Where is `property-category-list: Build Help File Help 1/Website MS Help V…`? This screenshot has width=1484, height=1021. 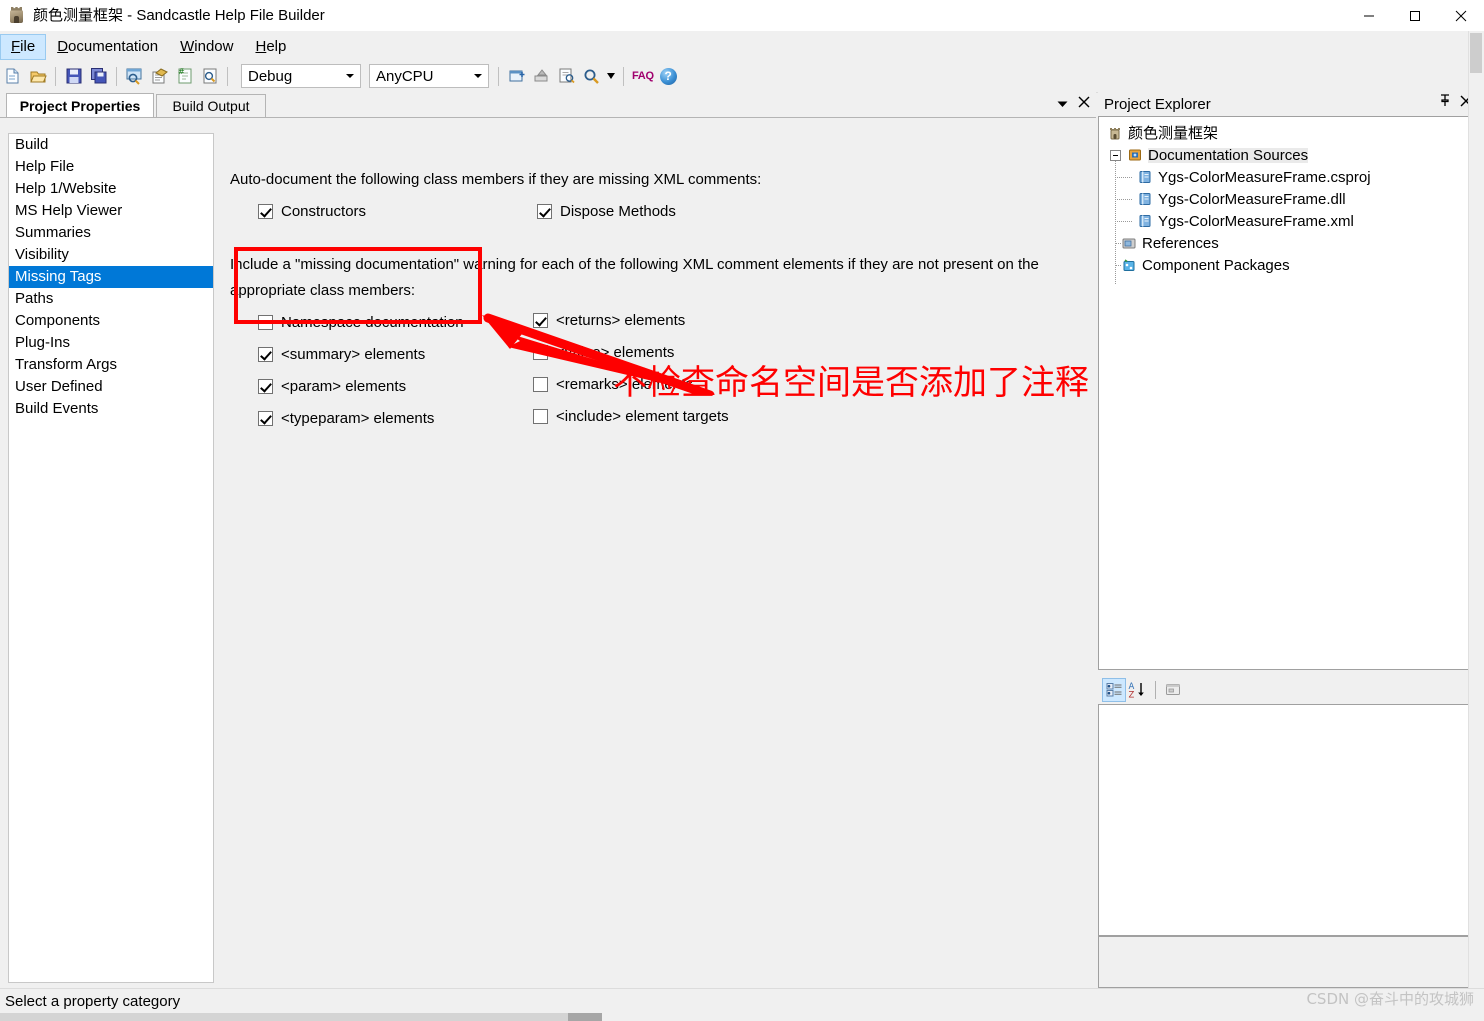 property-category-list: Build Help File Help 1/Website MS Help V… is located at coordinates (111, 558).